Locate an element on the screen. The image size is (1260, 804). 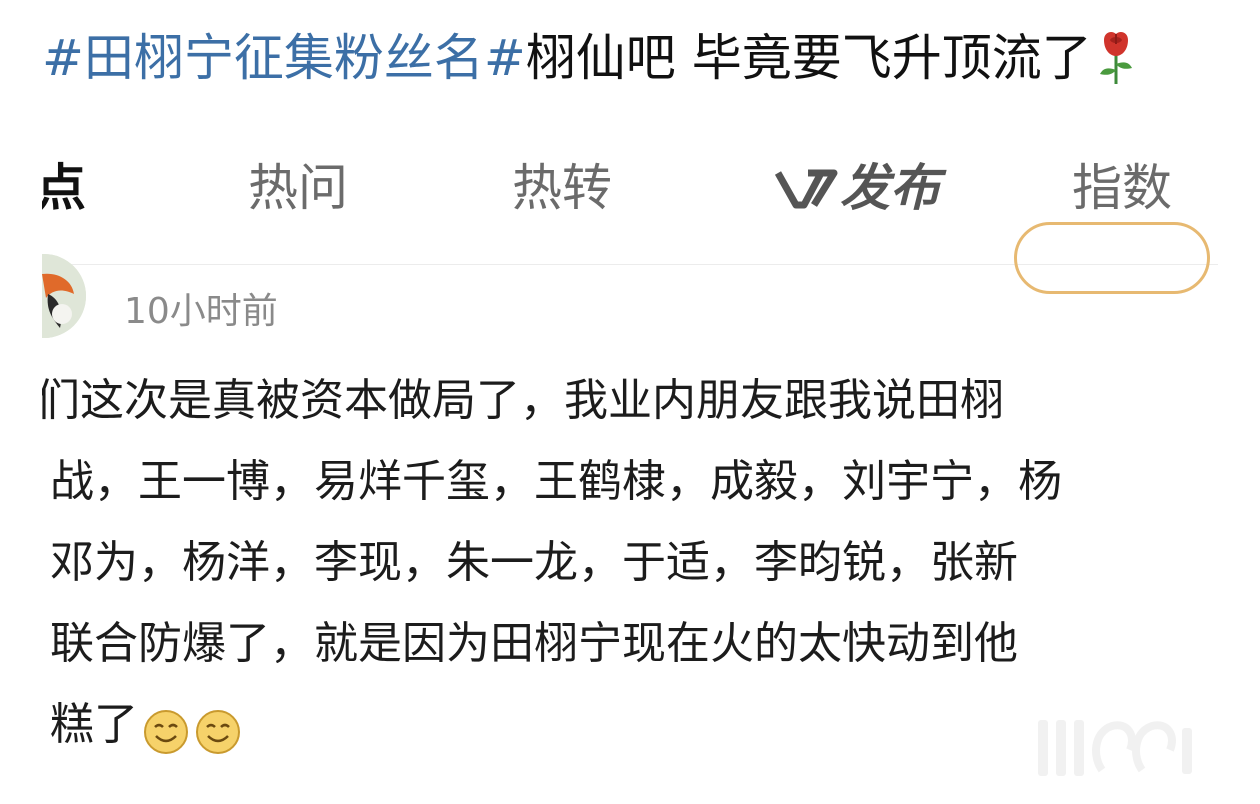
post-text: 栩仙吧 毕竟要飞升顶流了 is located at coordinates (808, 58).